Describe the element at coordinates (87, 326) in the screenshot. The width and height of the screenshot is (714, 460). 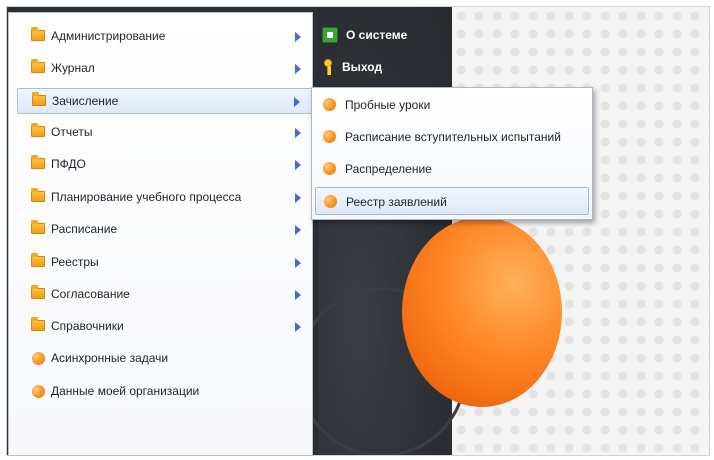
I see `menu-item-label: Справочники` at that location.